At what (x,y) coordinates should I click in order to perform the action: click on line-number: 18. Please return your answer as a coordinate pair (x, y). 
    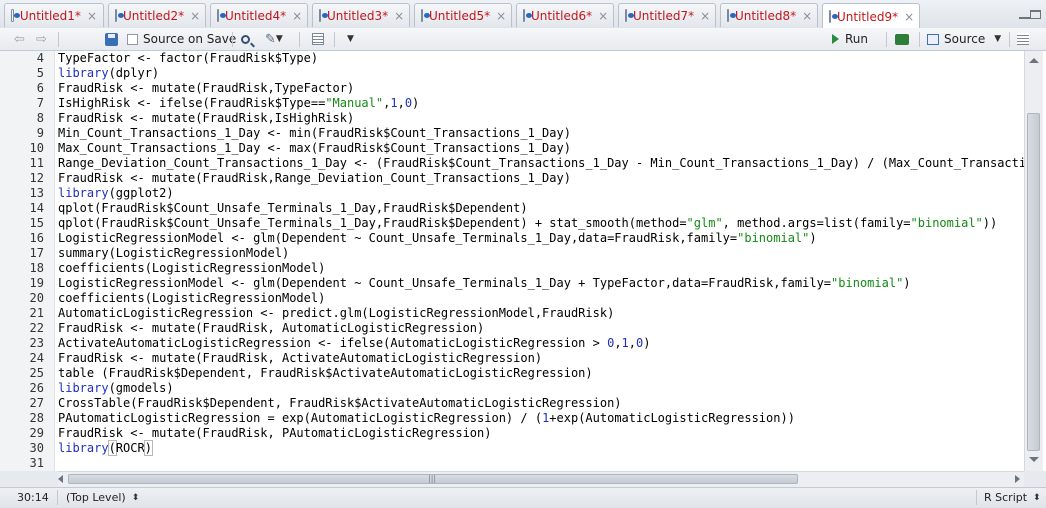
    Looking at the image, I should click on (36, 268).